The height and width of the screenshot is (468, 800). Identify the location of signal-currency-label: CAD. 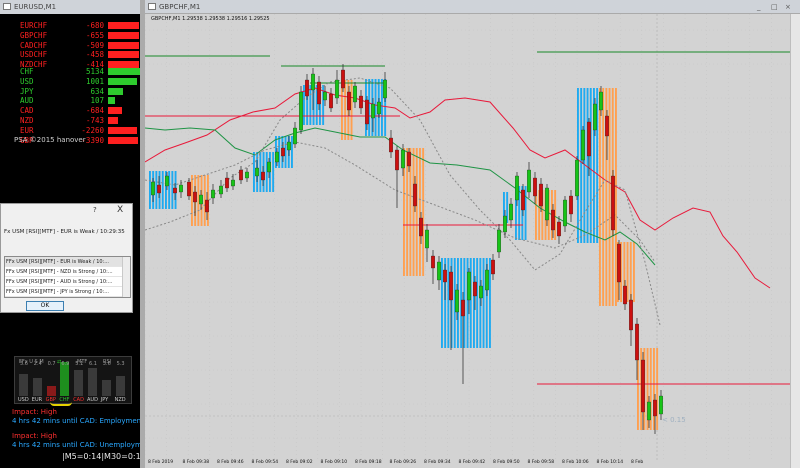
(78, 400).